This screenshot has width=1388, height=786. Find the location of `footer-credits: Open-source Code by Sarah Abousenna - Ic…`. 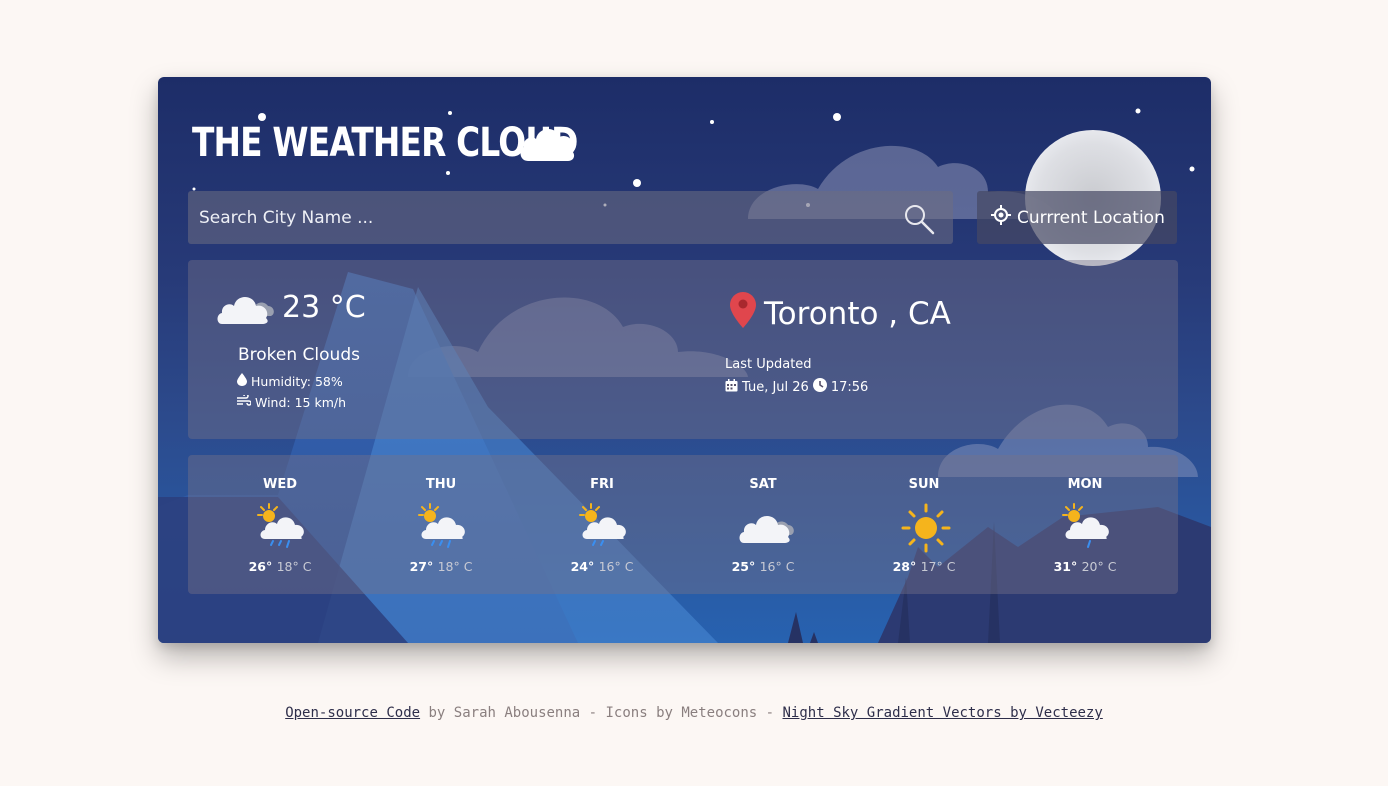

footer-credits: Open-source Code by Sarah Abousenna - Ic… is located at coordinates (694, 713).